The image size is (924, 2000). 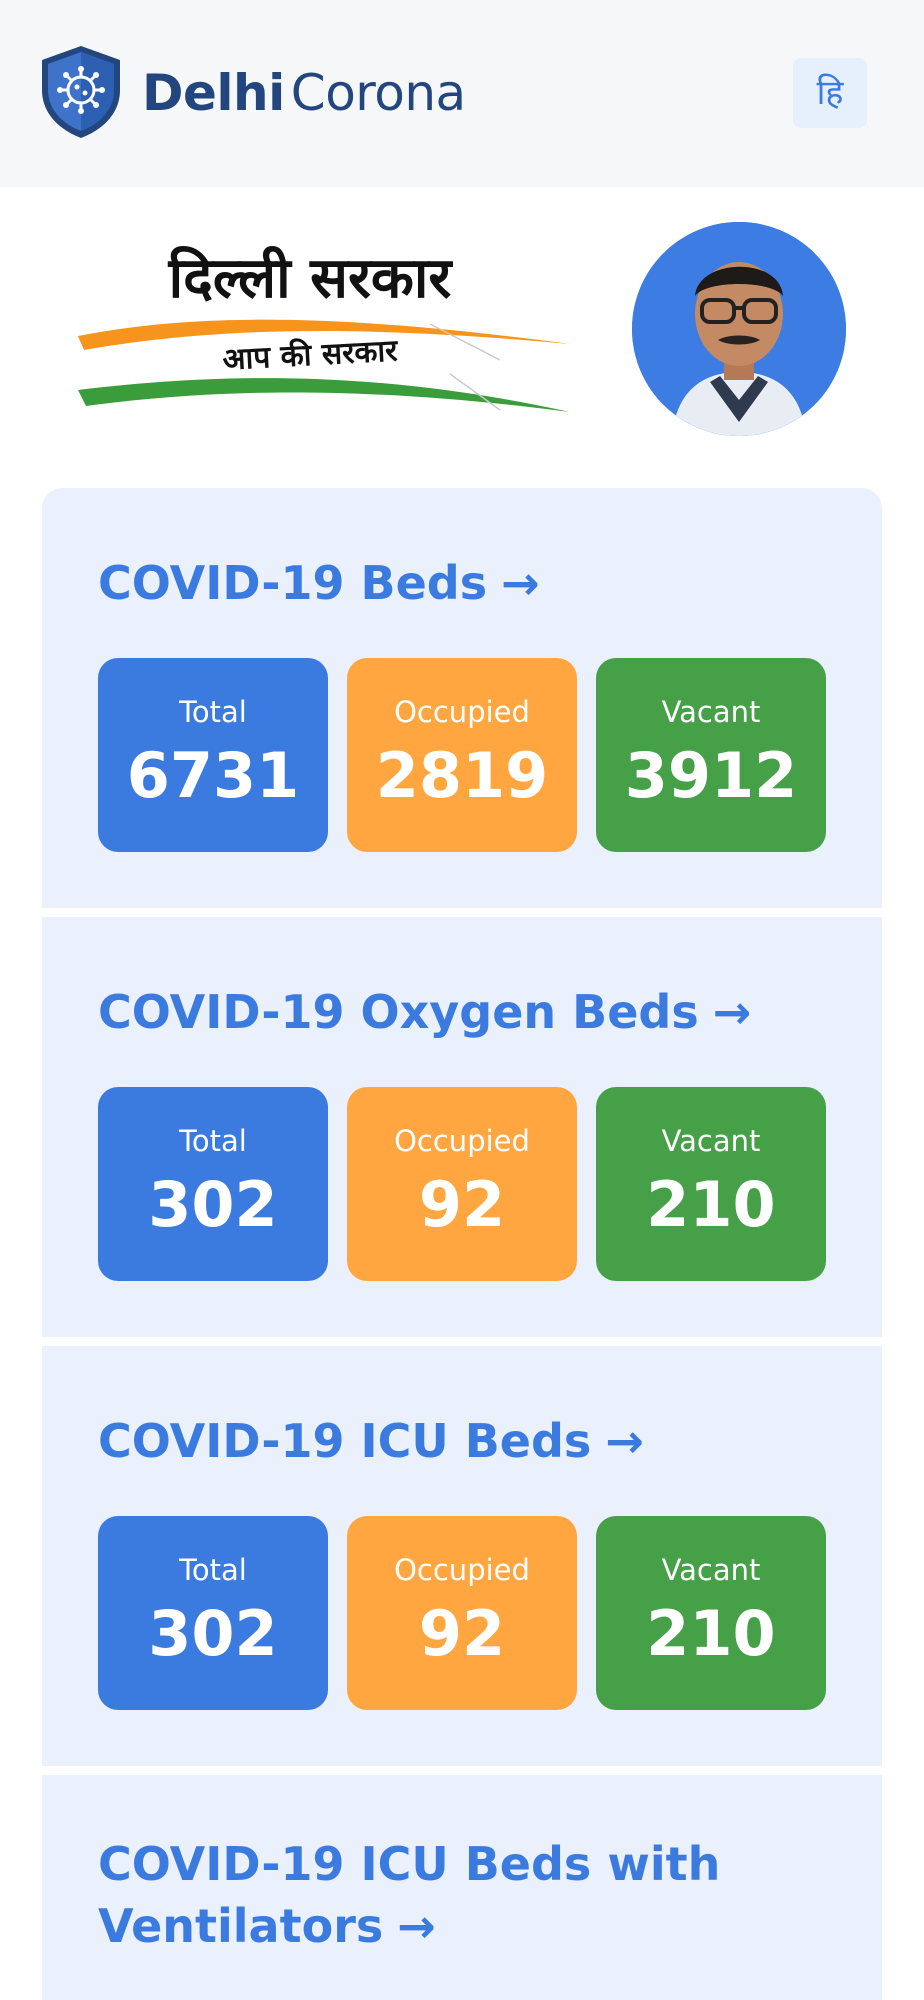 I want to click on app-title: Delhi Corona, so click(x=304, y=93).